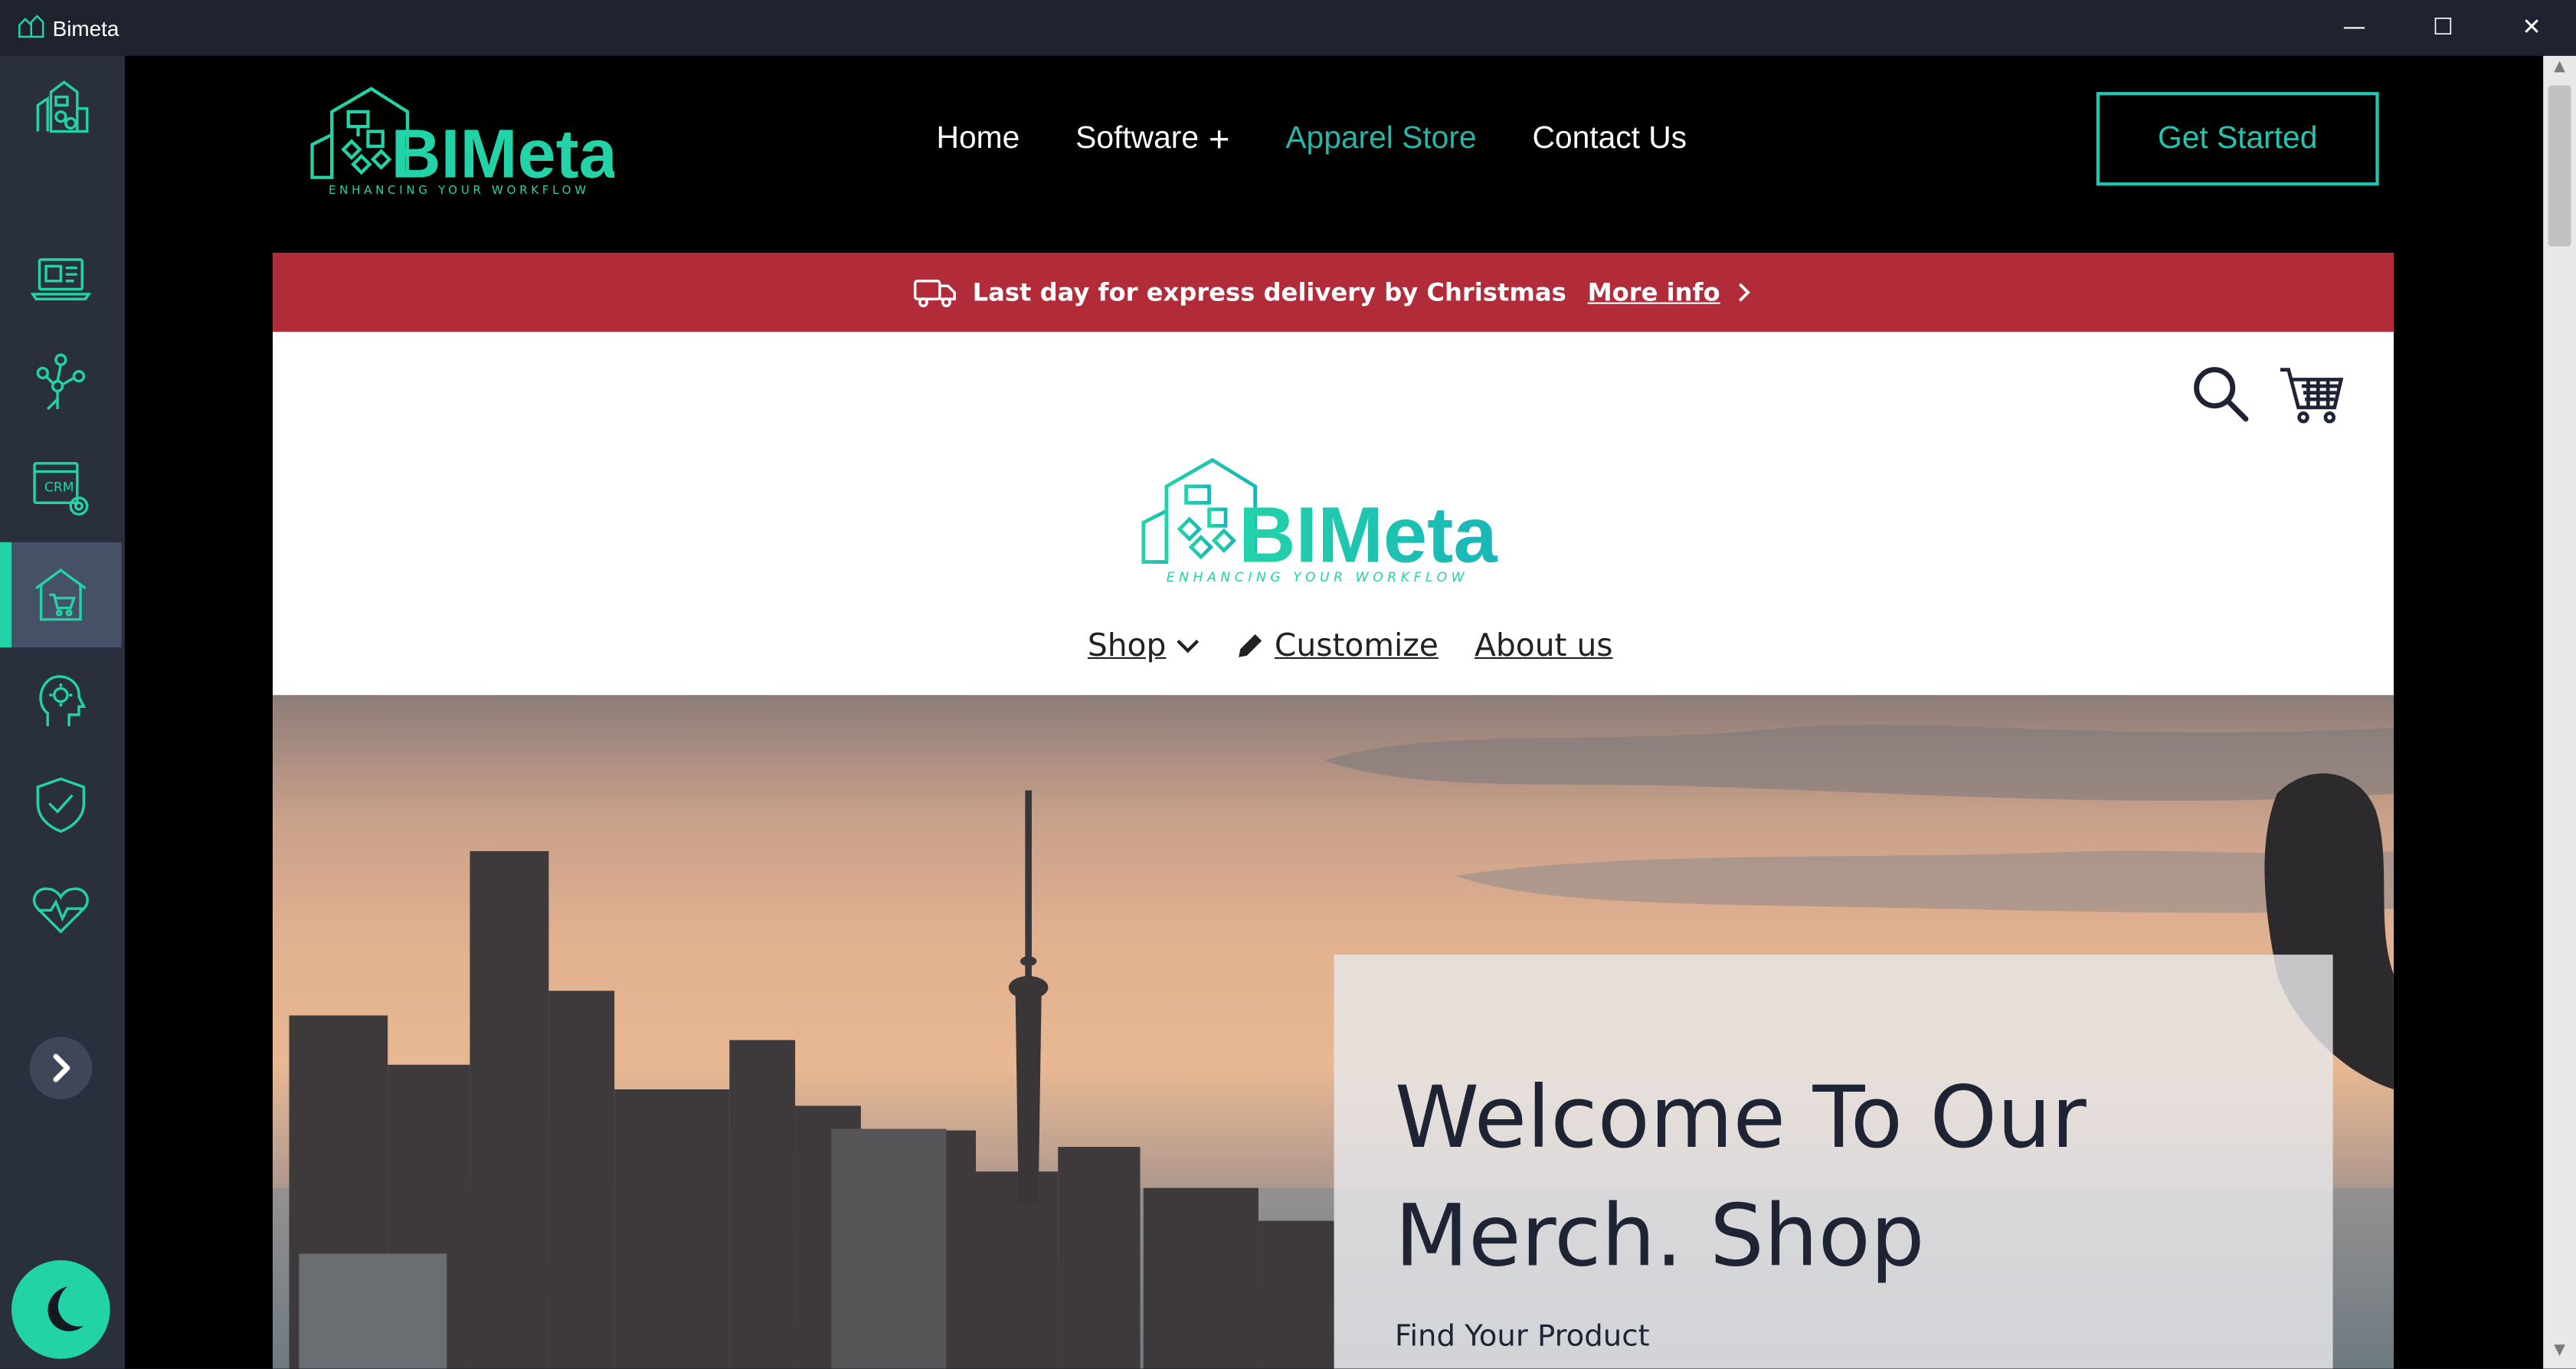 The image size is (2576, 1369). I want to click on window-titlebar: Bimeta — ☐ ✕, so click(1288, 28).